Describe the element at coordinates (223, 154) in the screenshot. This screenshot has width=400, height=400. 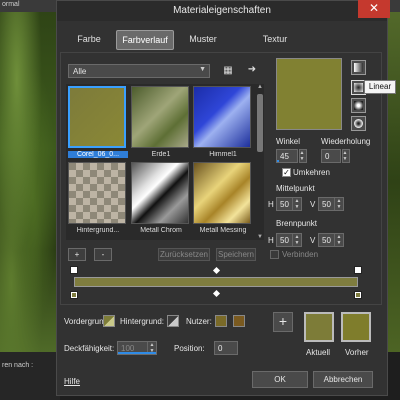
I see `gallery-item-label: Himmel1` at that location.